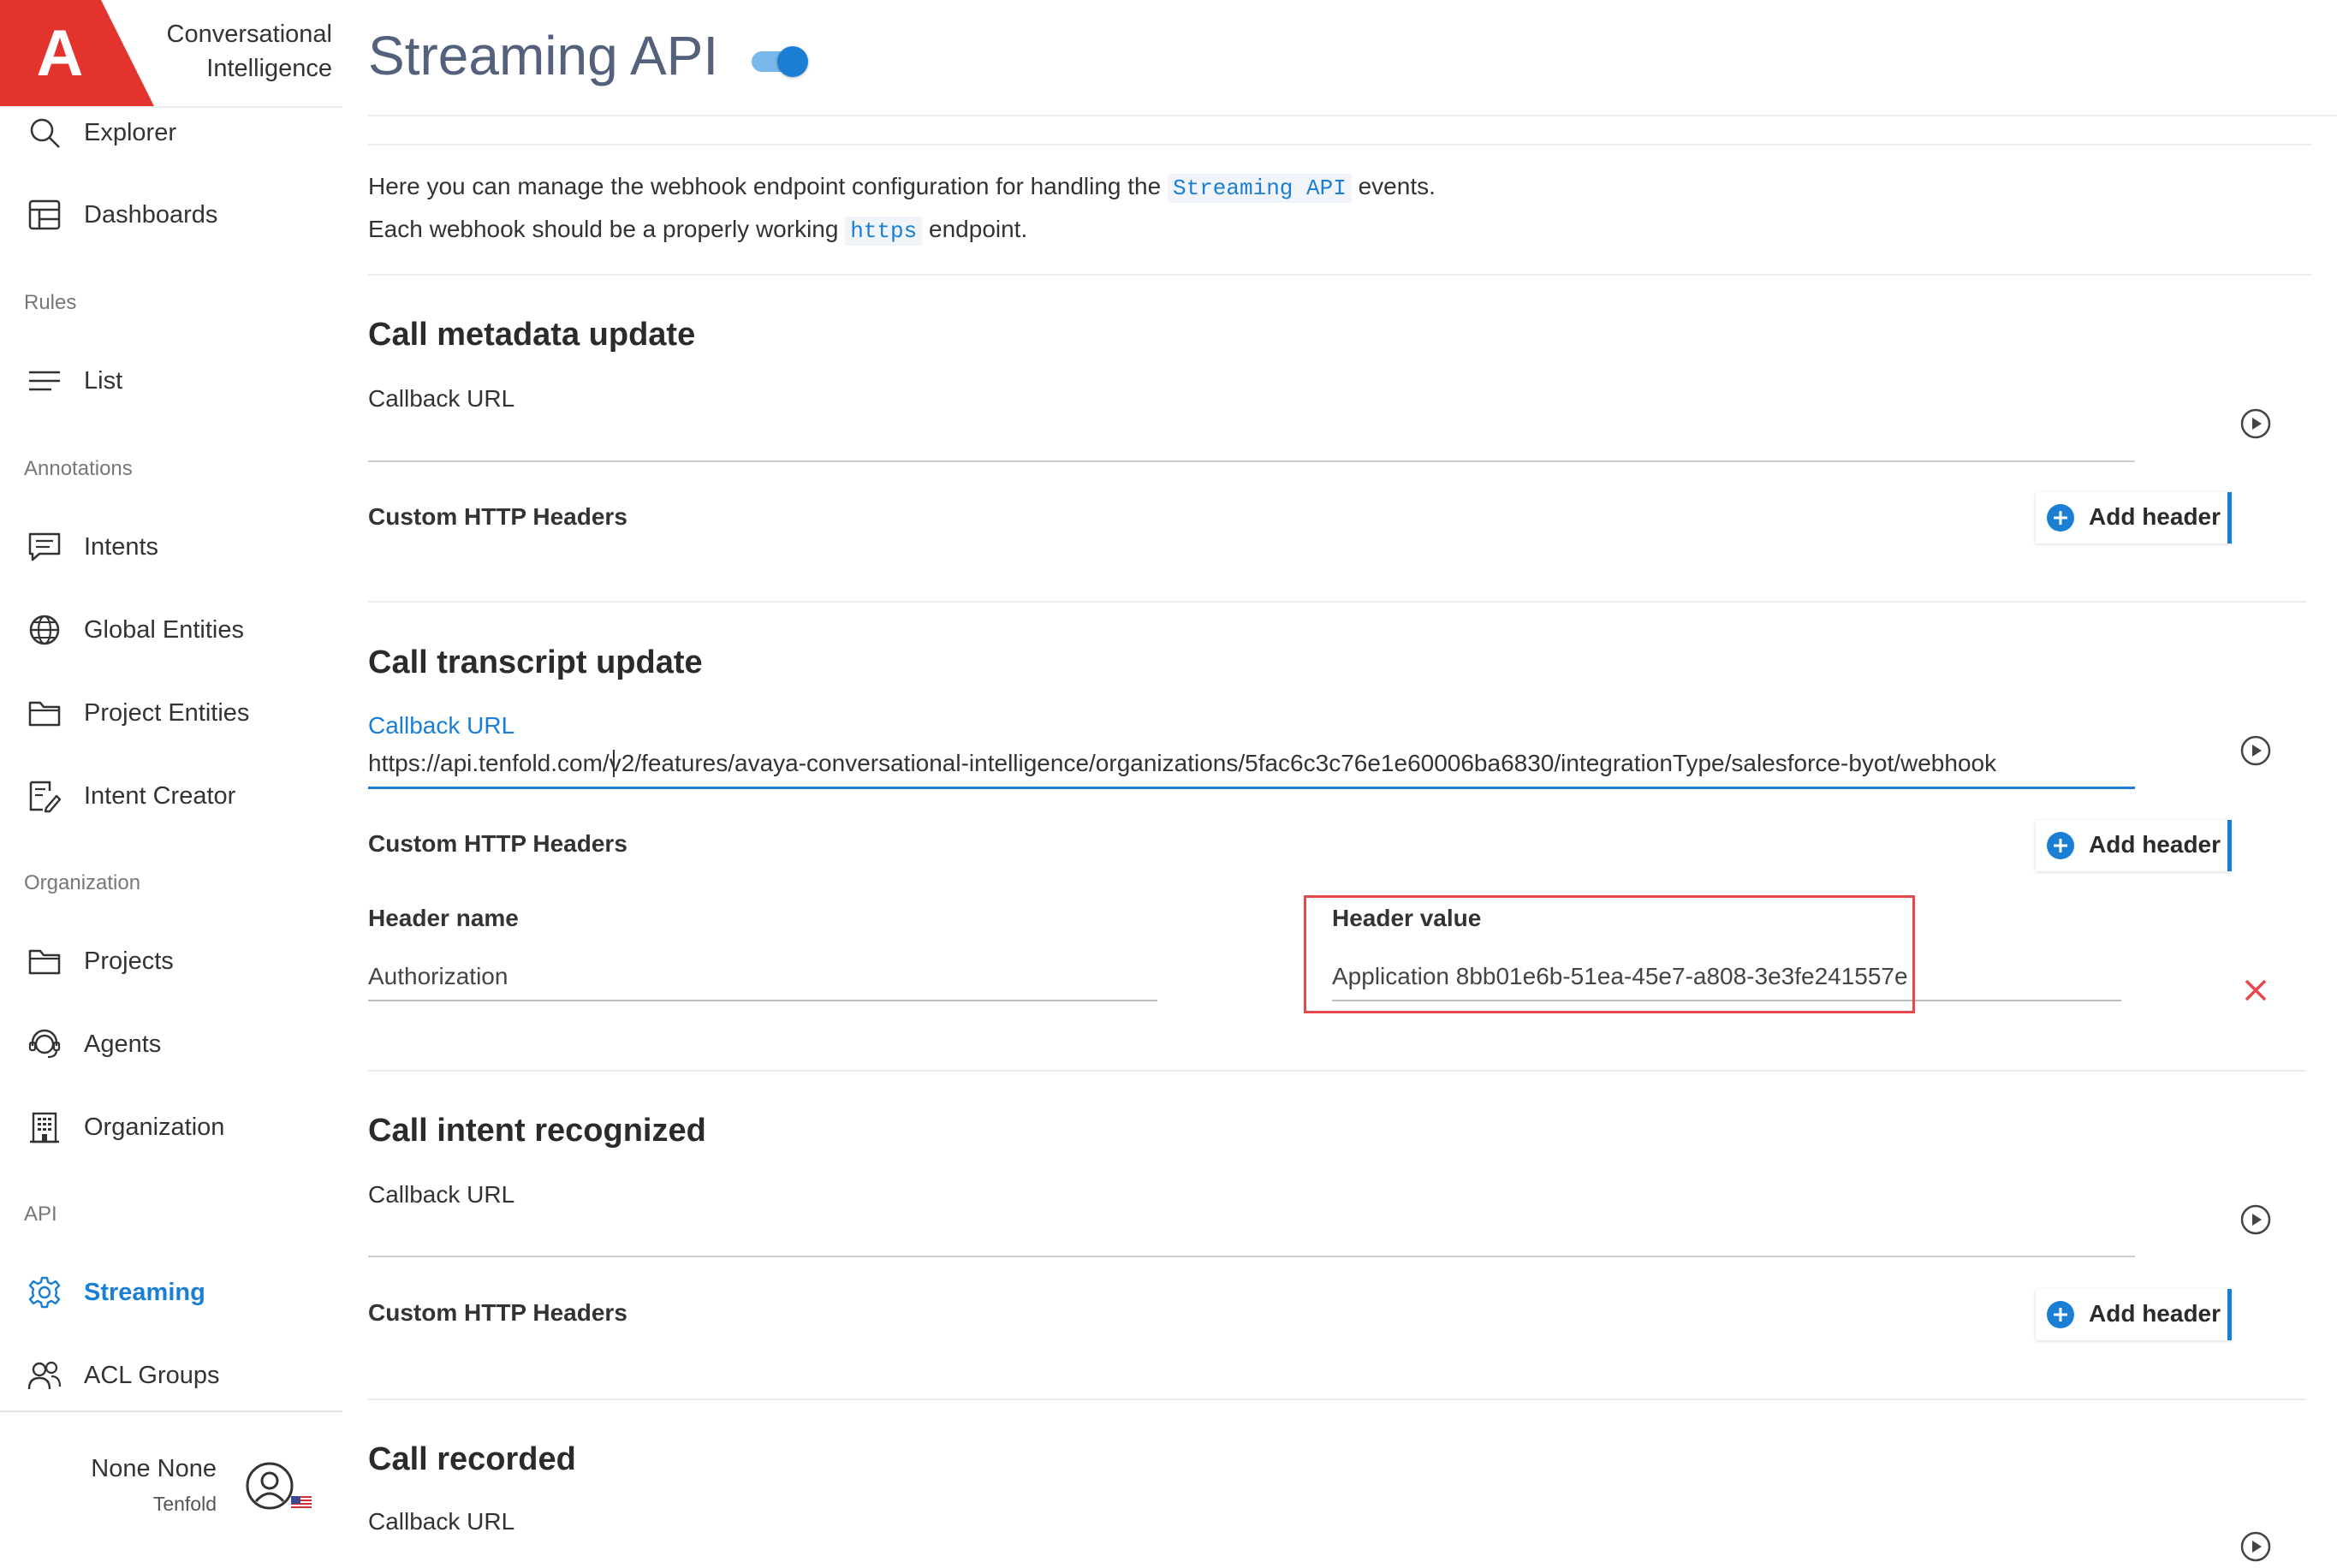  I want to click on sidebar-item-label: Explorer, so click(130, 132).